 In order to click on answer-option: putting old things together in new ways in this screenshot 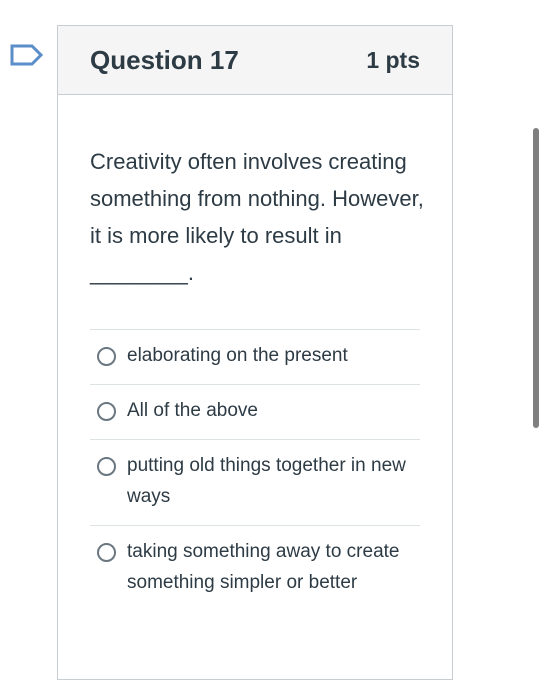, I will do `click(255, 483)`.